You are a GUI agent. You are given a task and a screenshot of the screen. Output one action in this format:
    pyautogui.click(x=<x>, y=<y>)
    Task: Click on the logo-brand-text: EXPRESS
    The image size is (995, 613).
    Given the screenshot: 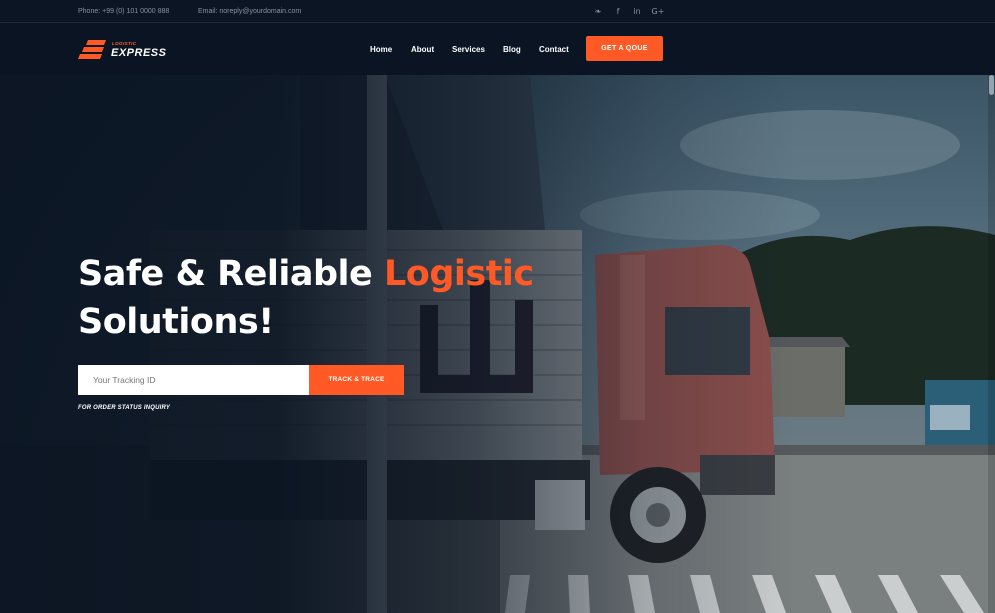 What is the action you would take?
    pyautogui.click(x=139, y=53)
    